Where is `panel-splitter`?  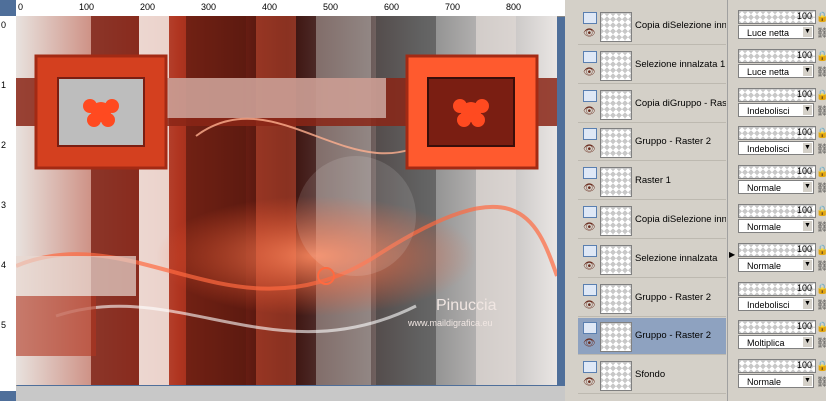
panel-splitter is located at coordinates (731, 200).